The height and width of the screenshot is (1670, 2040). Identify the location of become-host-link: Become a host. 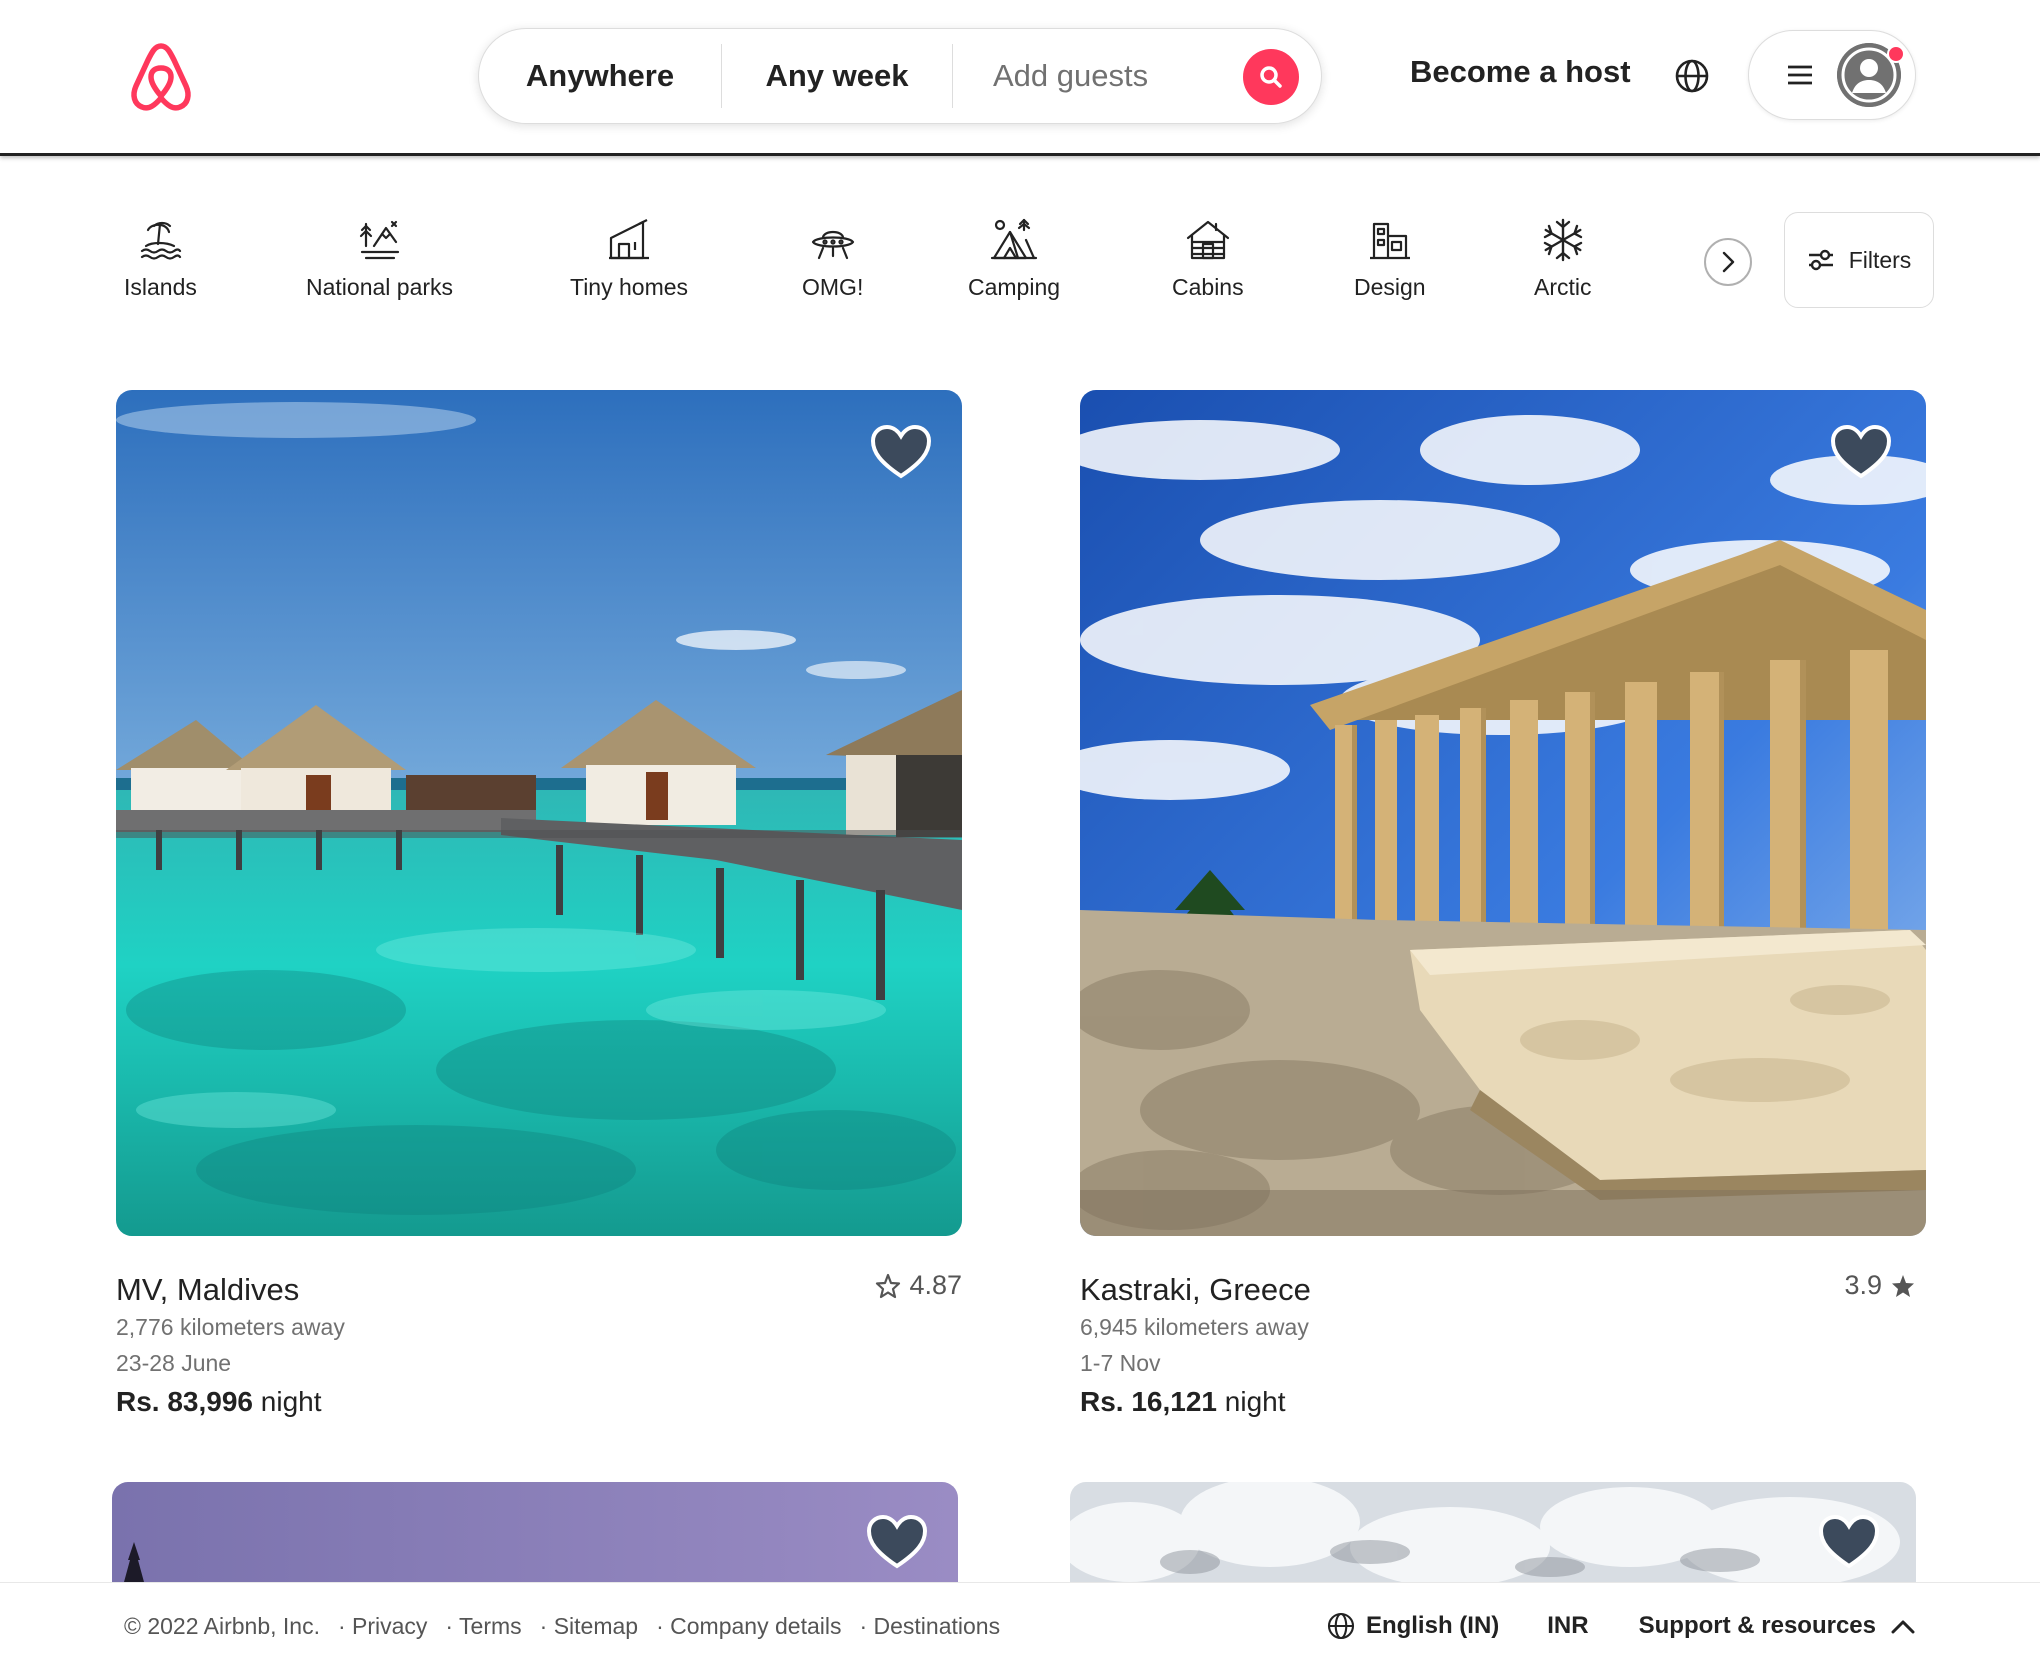
(1520, 72).